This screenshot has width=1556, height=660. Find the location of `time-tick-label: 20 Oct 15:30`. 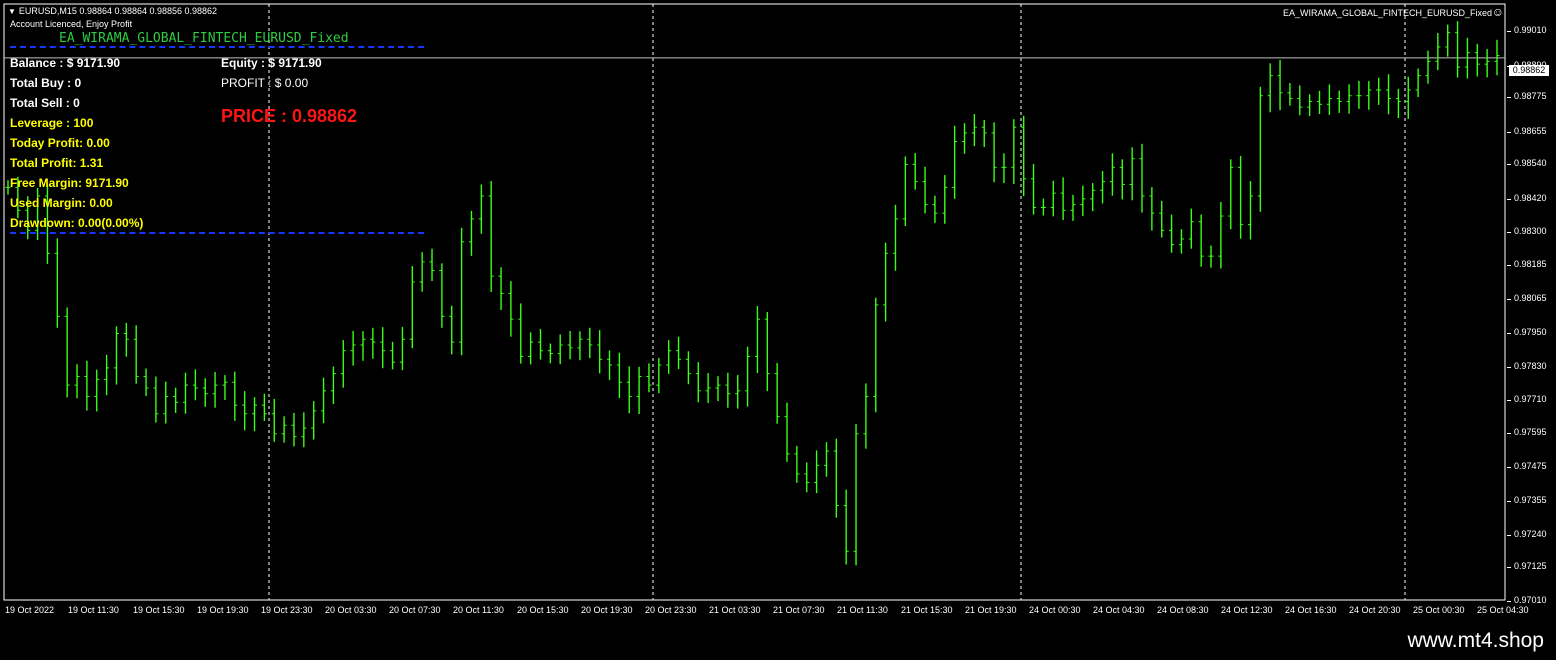

time-tick-label: 20 Oct 15:30 is located at coordinates (543, 610).